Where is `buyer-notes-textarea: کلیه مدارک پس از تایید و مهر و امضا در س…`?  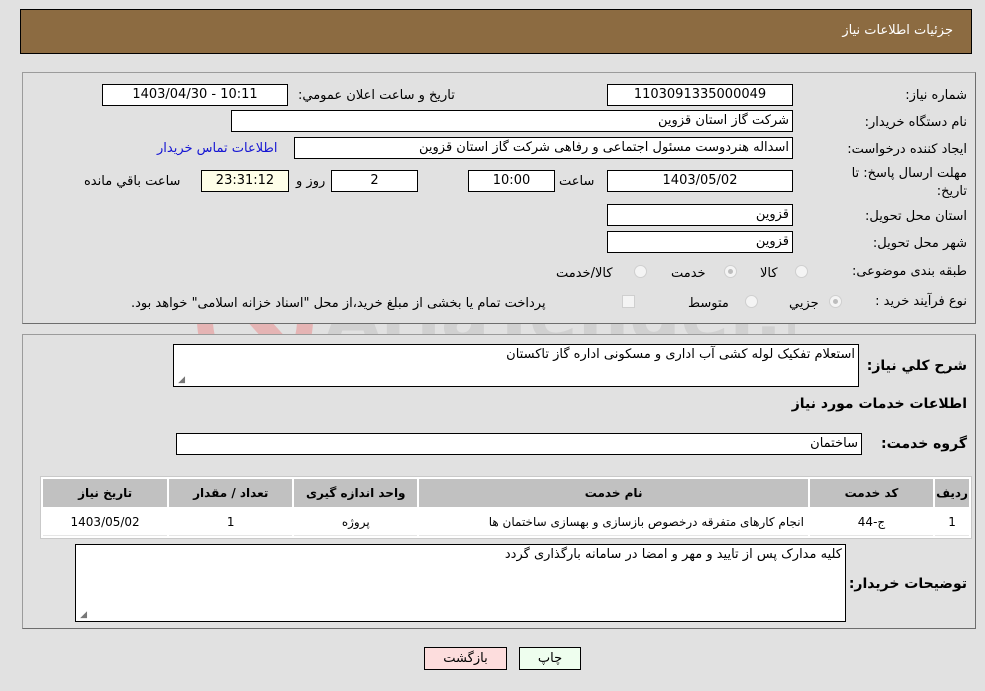 buyer-notes-textarea: کلیه مدارک پس از تایید و مهر و امضا در س… is located at coordinates (460, 583).